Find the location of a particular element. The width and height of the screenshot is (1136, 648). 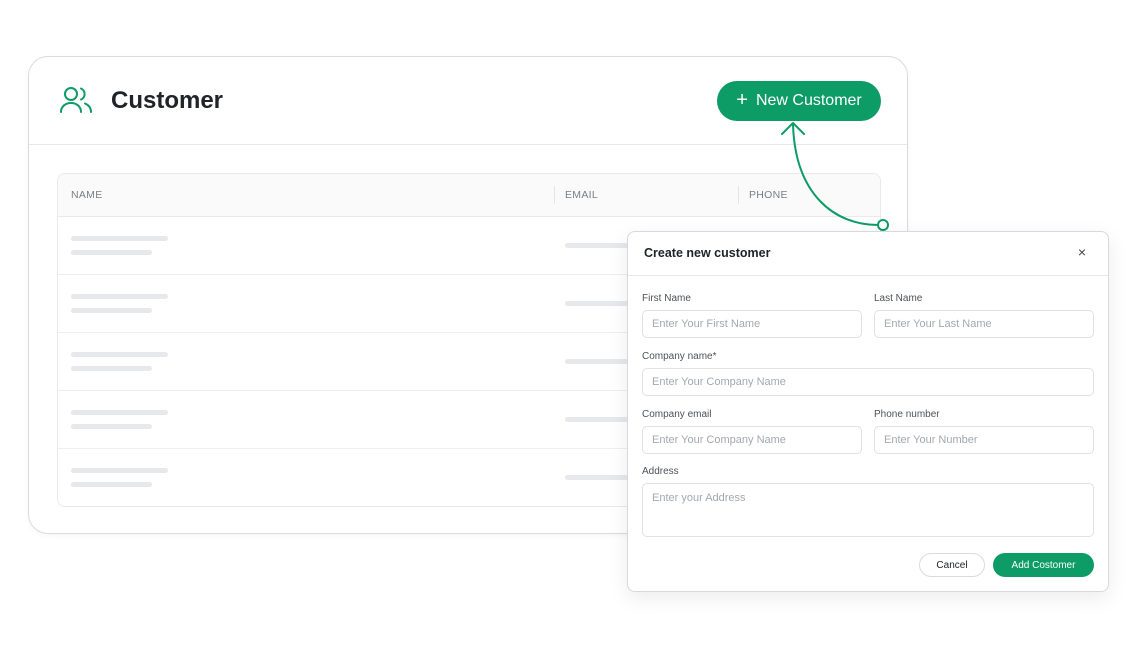

modal-header: Create new customer × is located at coordinates (868, 254).